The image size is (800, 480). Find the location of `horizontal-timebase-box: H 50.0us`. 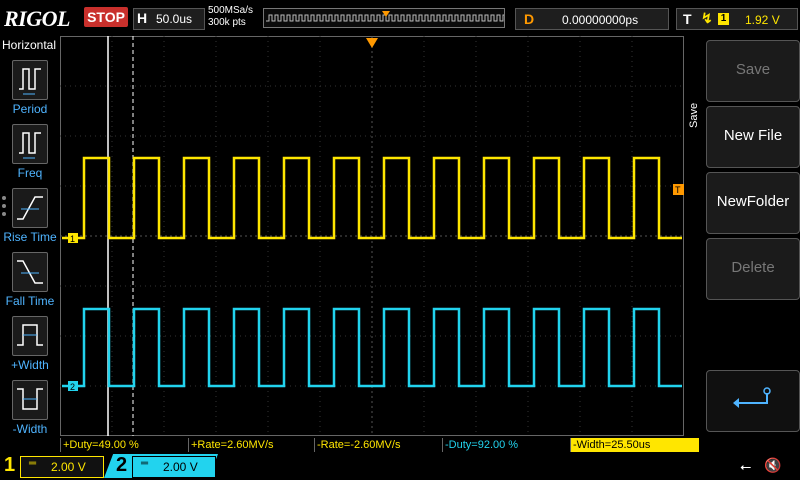

horizontal-timebase-box: H 50.0us is located at coordinates (169, 19).